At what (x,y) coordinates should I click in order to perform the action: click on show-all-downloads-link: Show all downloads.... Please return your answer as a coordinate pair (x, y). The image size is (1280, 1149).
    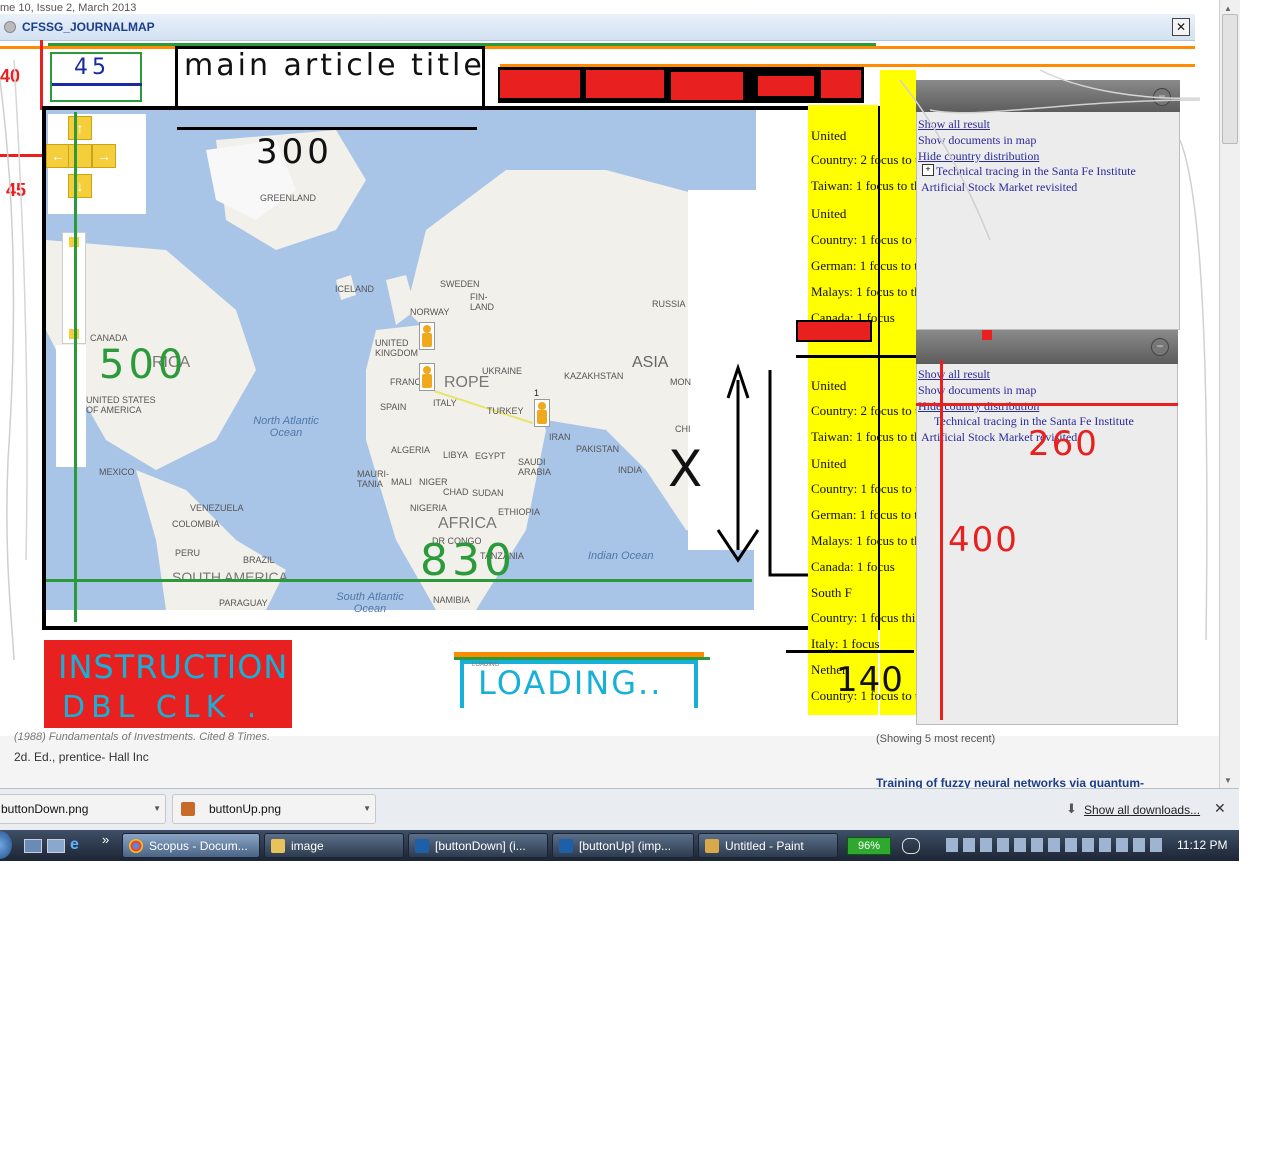
    Looking at the image, I should click on (1142, 810).